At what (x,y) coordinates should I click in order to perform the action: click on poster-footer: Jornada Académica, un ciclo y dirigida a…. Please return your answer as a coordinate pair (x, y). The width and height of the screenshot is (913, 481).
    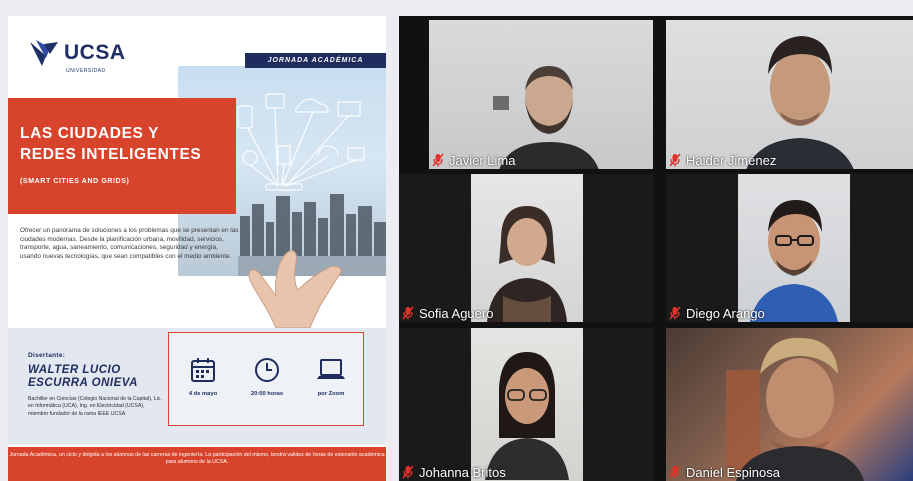
    Looking at the image, I should click on (197, 464).